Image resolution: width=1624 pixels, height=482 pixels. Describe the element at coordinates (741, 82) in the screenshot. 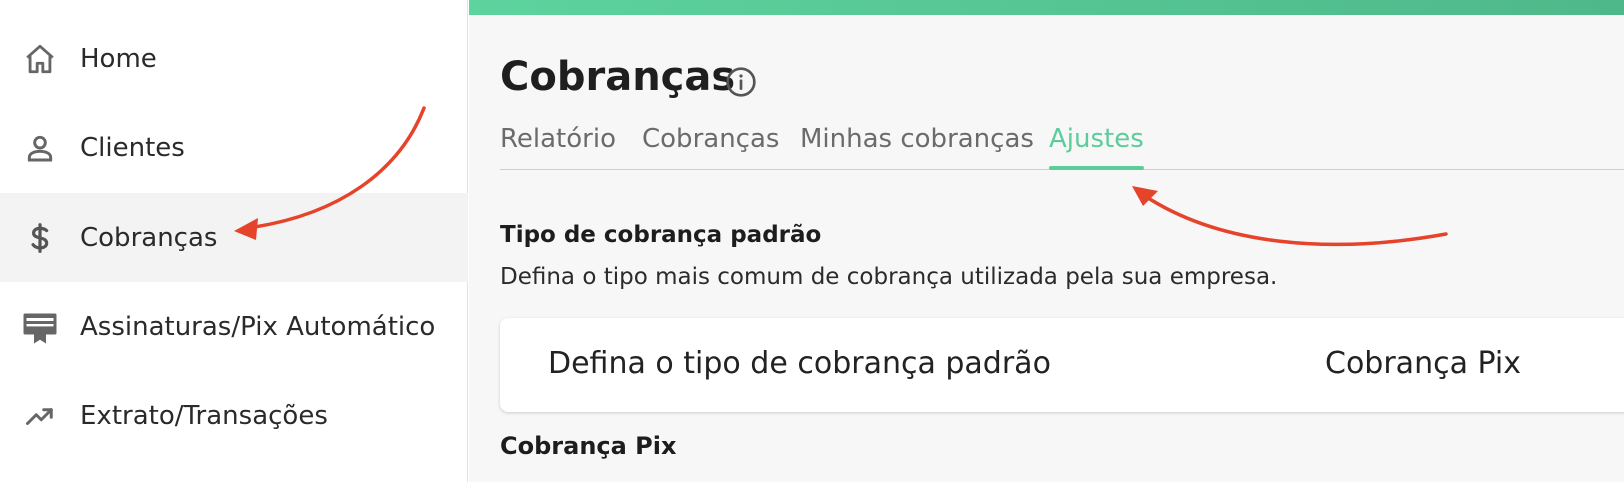

I see `info-icon` at that location.